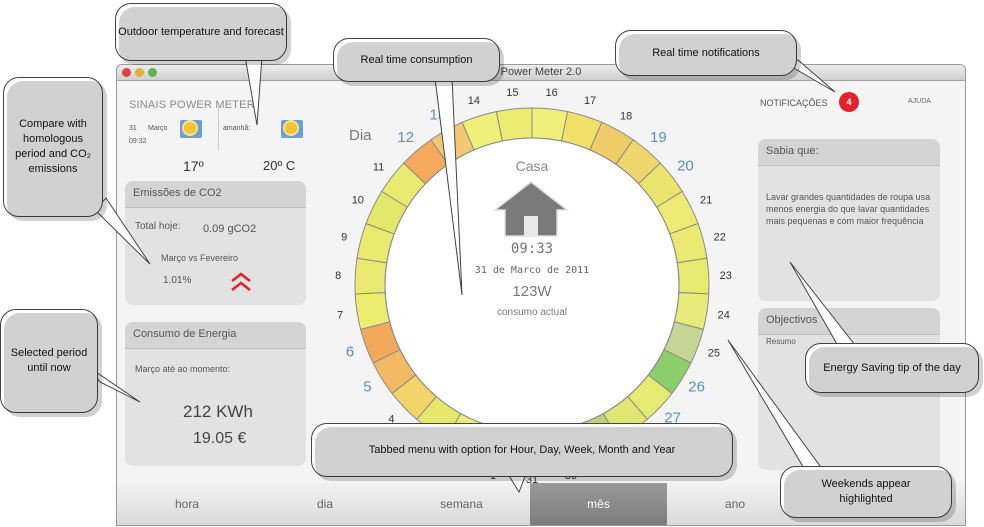 The image size is (984, 527). I want to click on callout-energy-tip: Energy Saving tip of the day, so click(894, 370).